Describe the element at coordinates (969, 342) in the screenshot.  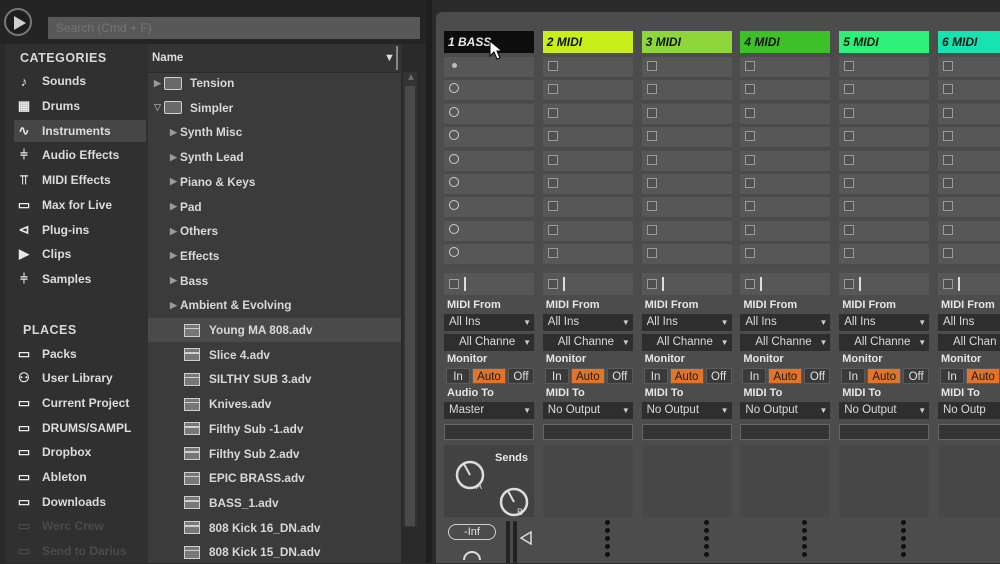
I see `channel-select: All Chan▼` at that location.